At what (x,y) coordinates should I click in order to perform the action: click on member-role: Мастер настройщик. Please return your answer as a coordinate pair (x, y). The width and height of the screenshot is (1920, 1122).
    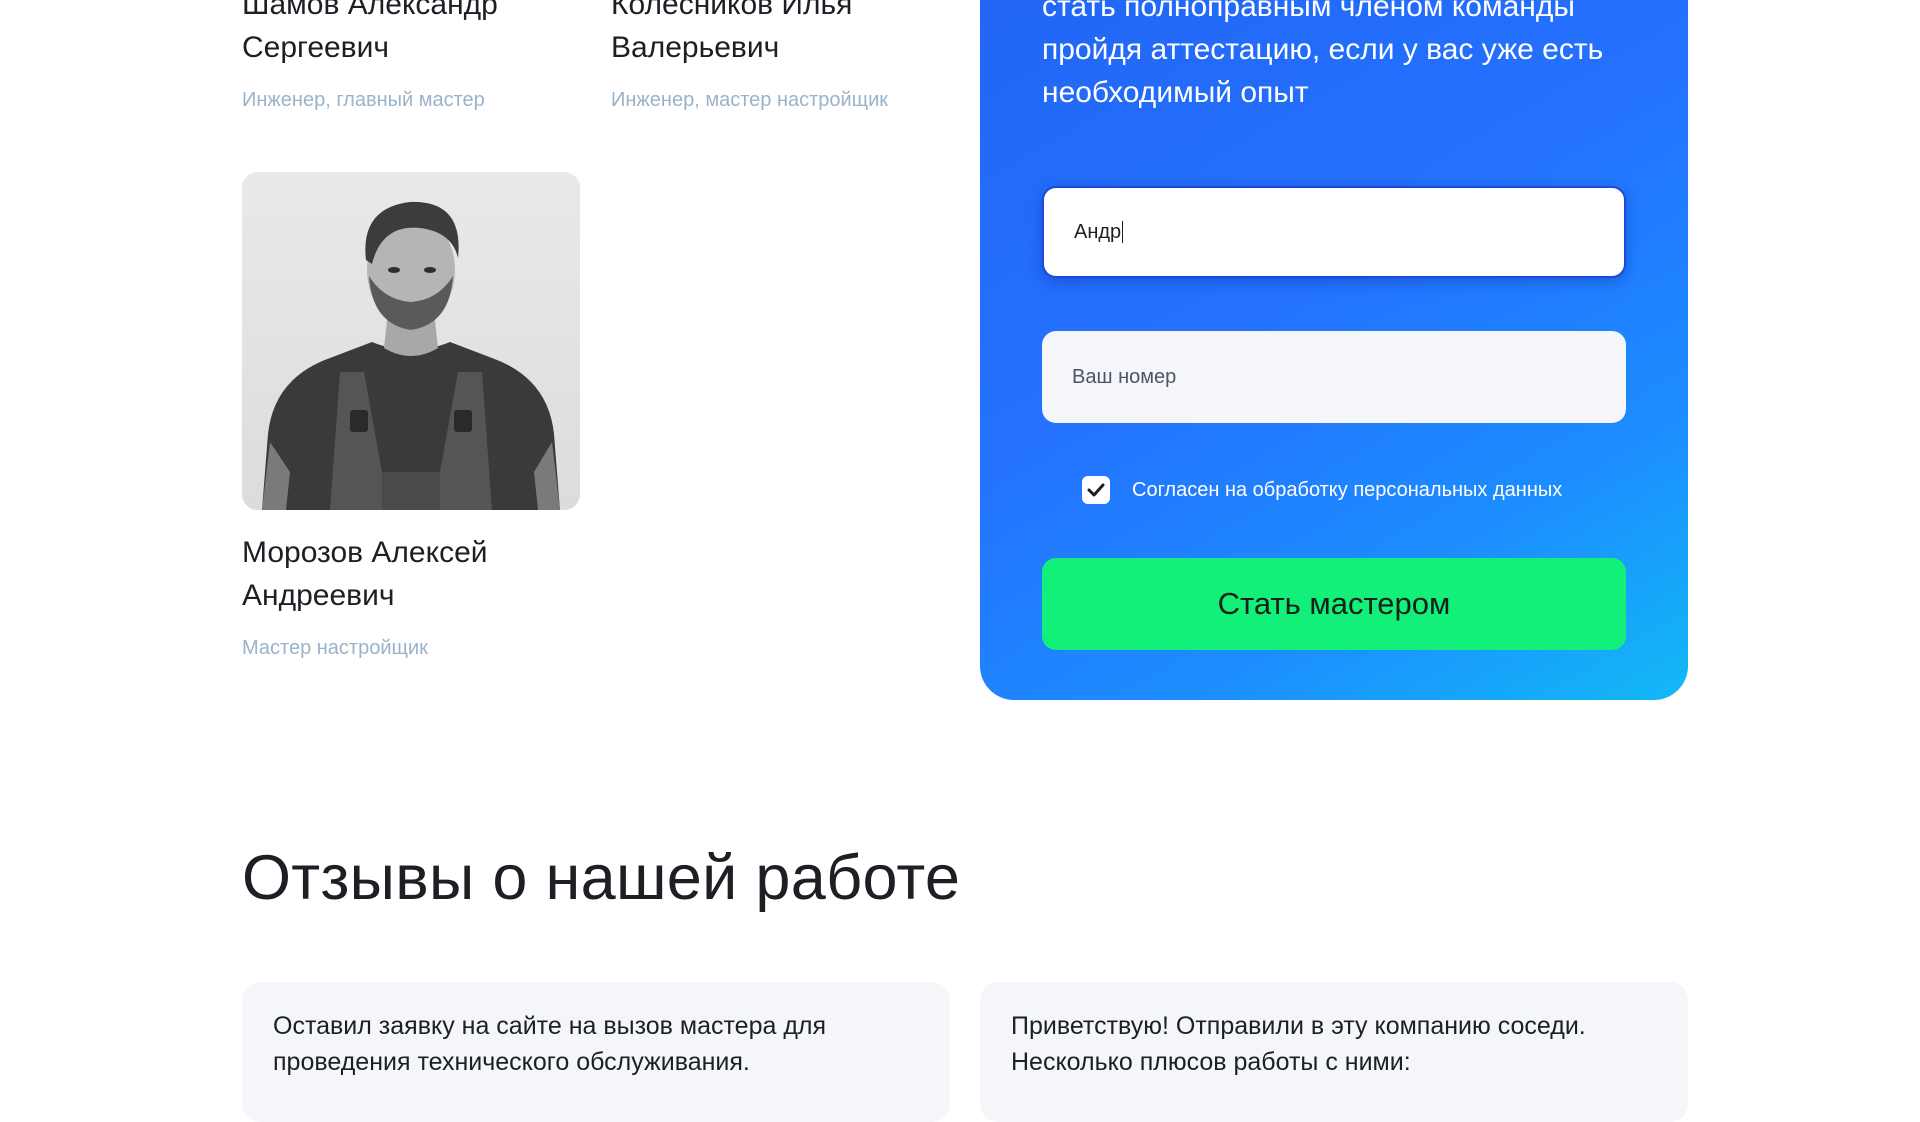
    Looking at the image, I should click on (335, 648).